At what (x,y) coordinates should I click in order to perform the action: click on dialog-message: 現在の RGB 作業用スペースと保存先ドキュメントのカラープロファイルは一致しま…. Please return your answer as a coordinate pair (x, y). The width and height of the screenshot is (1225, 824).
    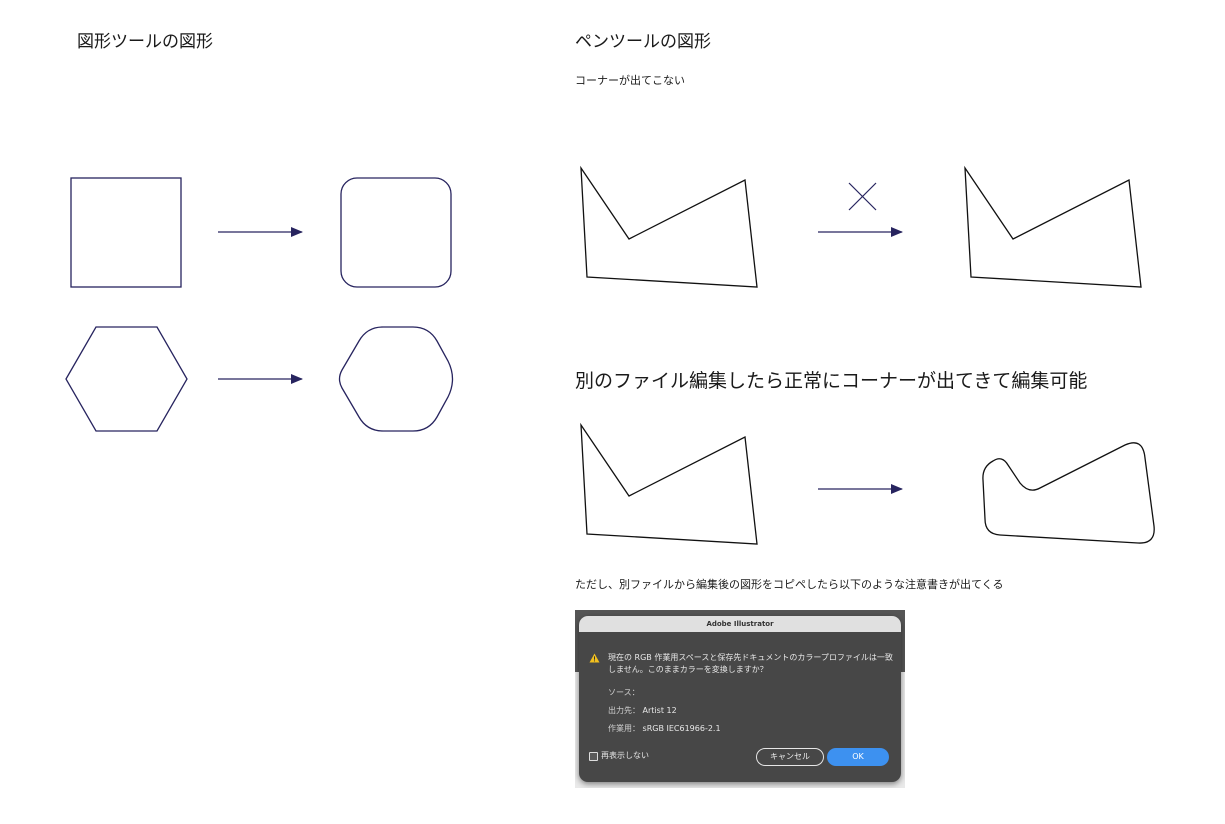
    Looking at the image, I should click on (750, 663).